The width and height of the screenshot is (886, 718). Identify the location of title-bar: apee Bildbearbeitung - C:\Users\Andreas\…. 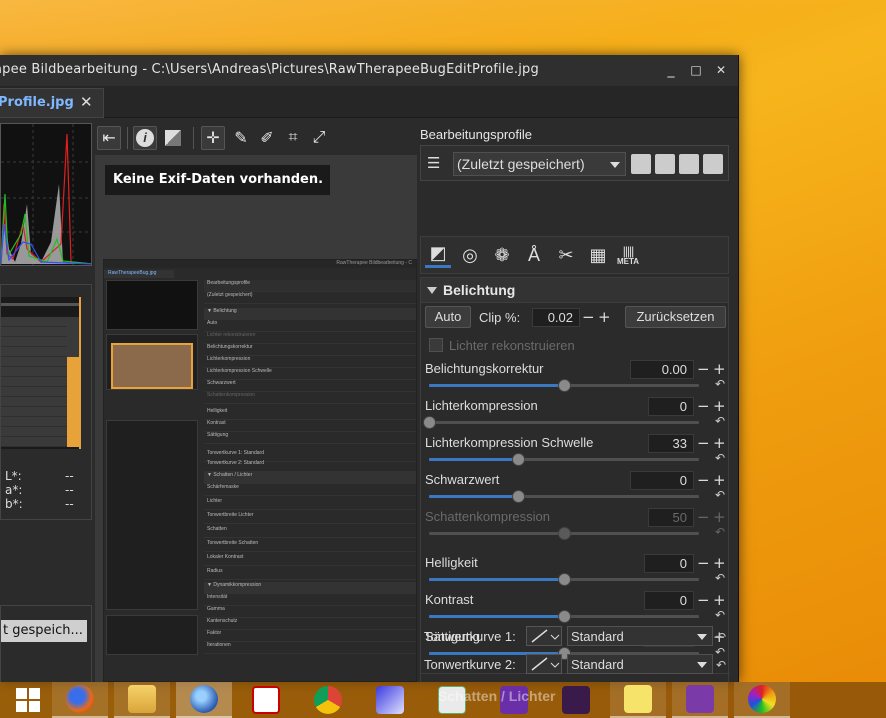
(369, 70).